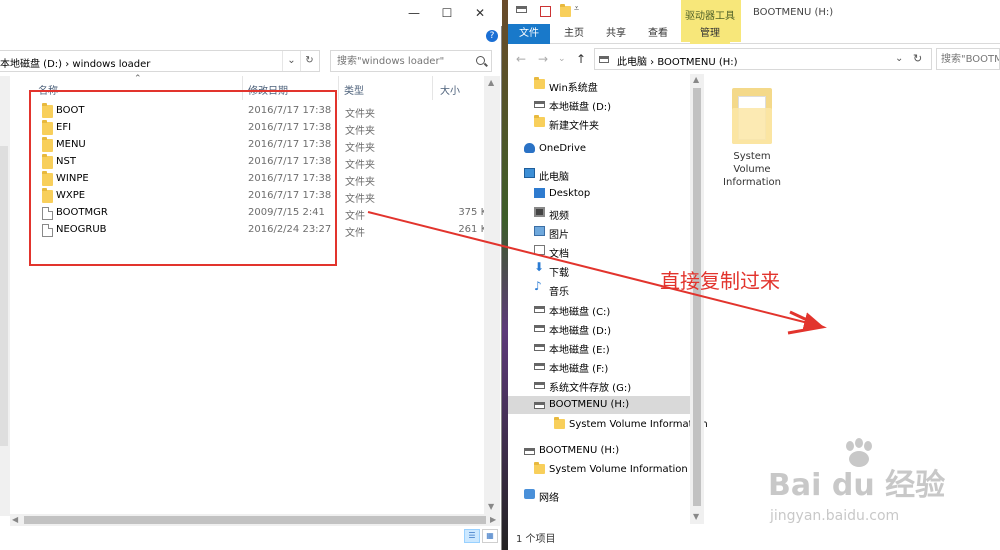 The height and width of the screenshot is (550, 1000). What do you see at coordinates (607, 495) in the screenshot?
I see `nav-item: 网络` at bounding box center [607, 495].